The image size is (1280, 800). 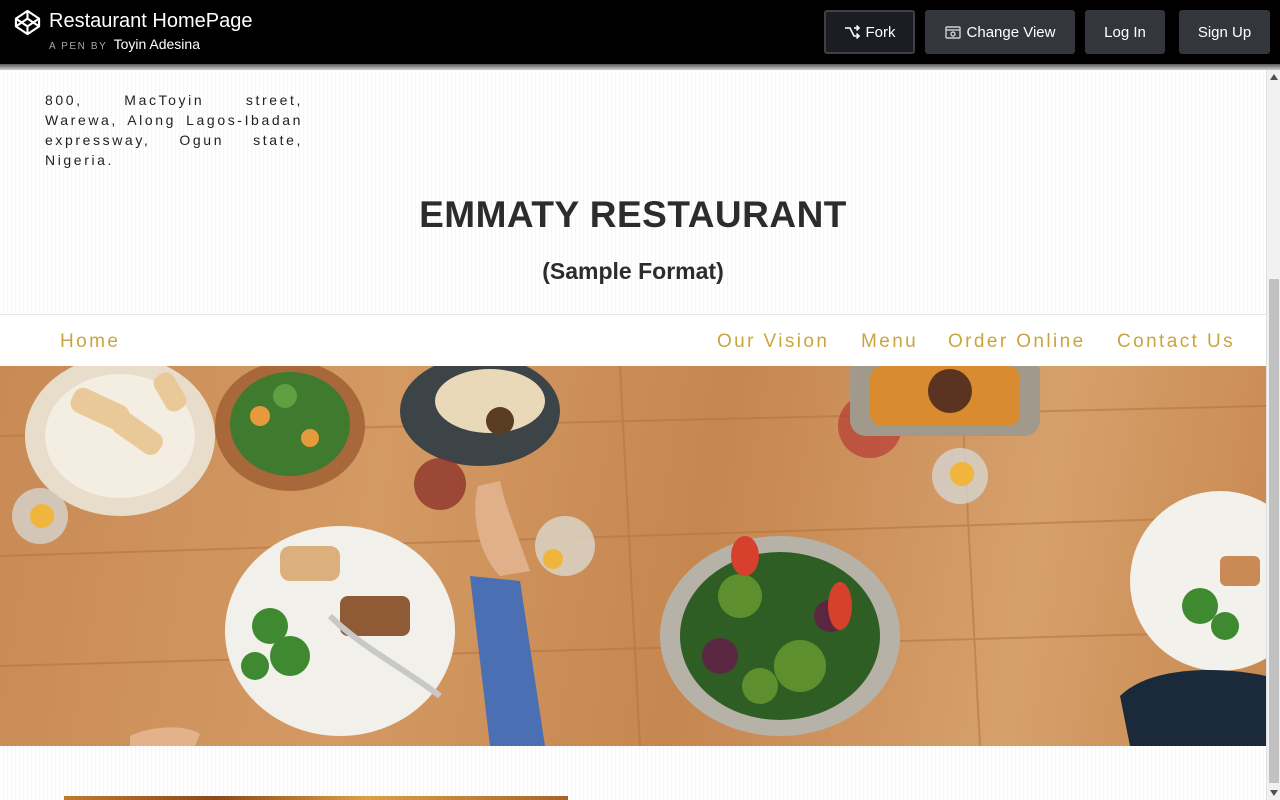 What do you see at coordinates (316, 798) in the screenshot?
I see `next-section-image` at bounding box center [316, 798].